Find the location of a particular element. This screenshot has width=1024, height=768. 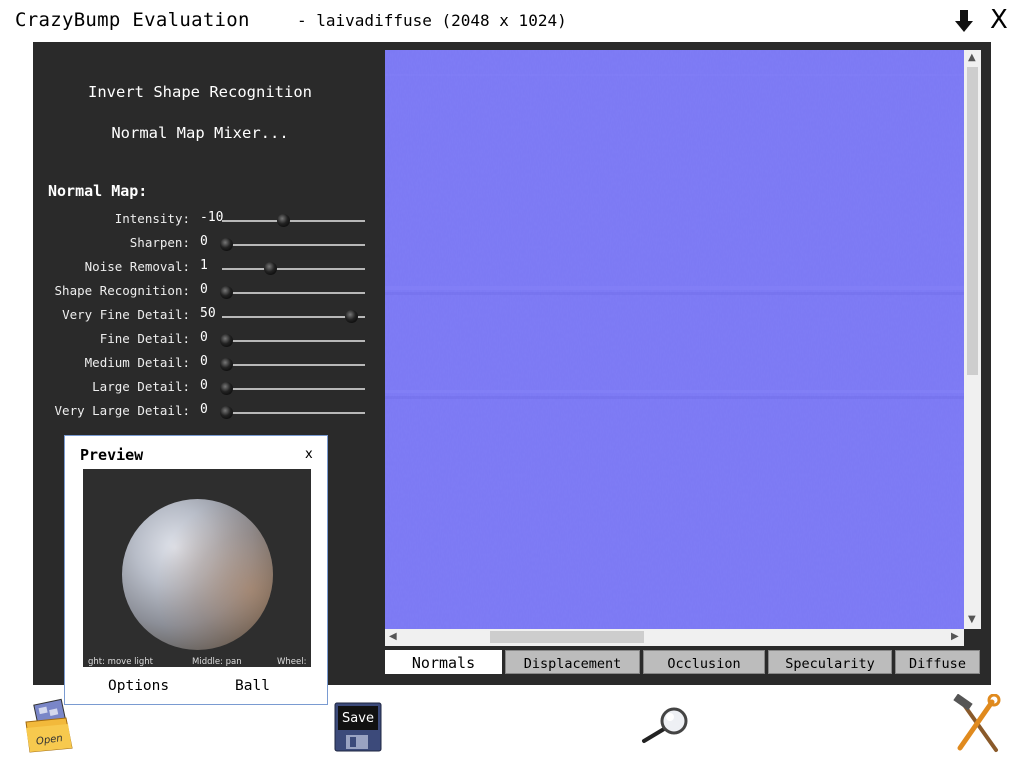

scroll-right-icon: ▶ is located at coordinates (955, 636).